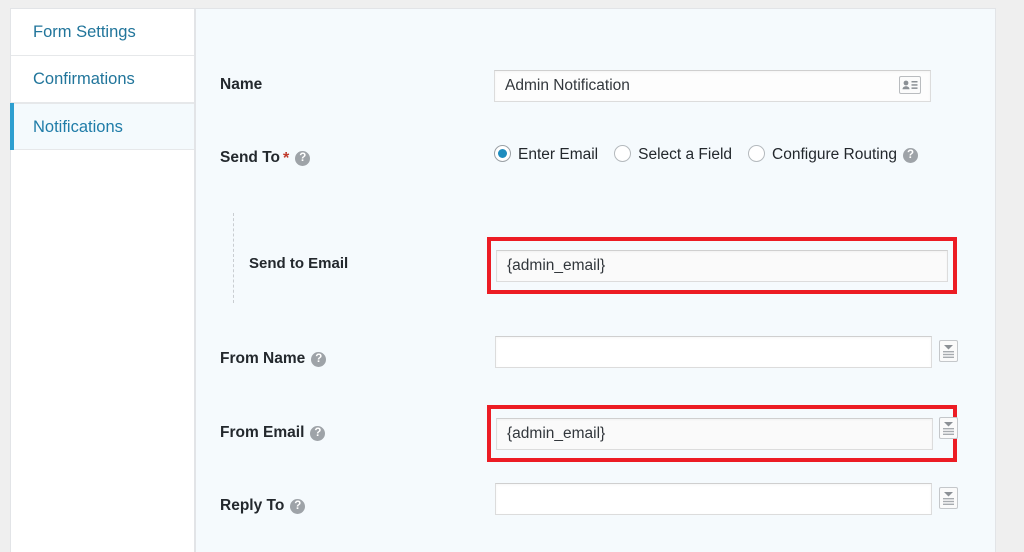 Image resolution: width=1024 pixels, height=552 pixels. I want to click on sidebar-item-label: Form Settings, so click(84, 32).